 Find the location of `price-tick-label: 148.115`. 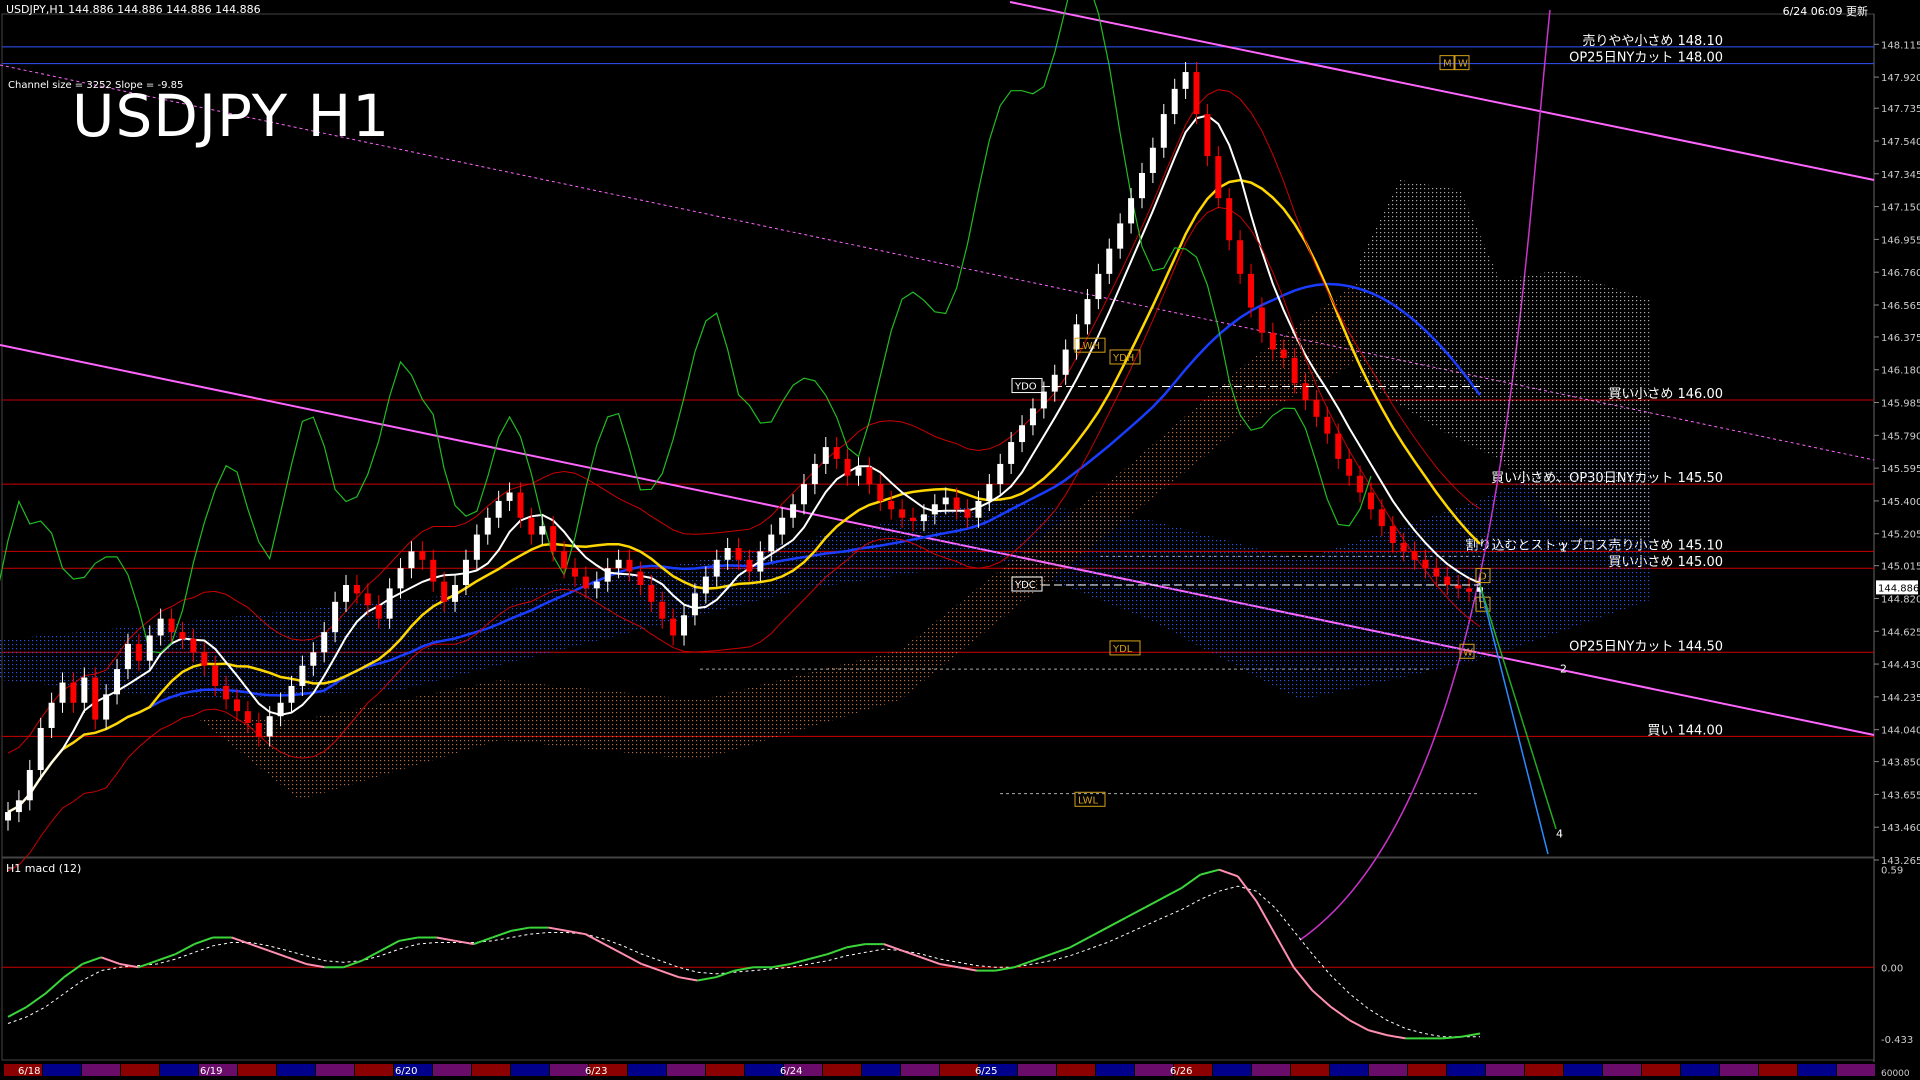

price-tick-label: 148.115 is located at coordinates (1900, 45).